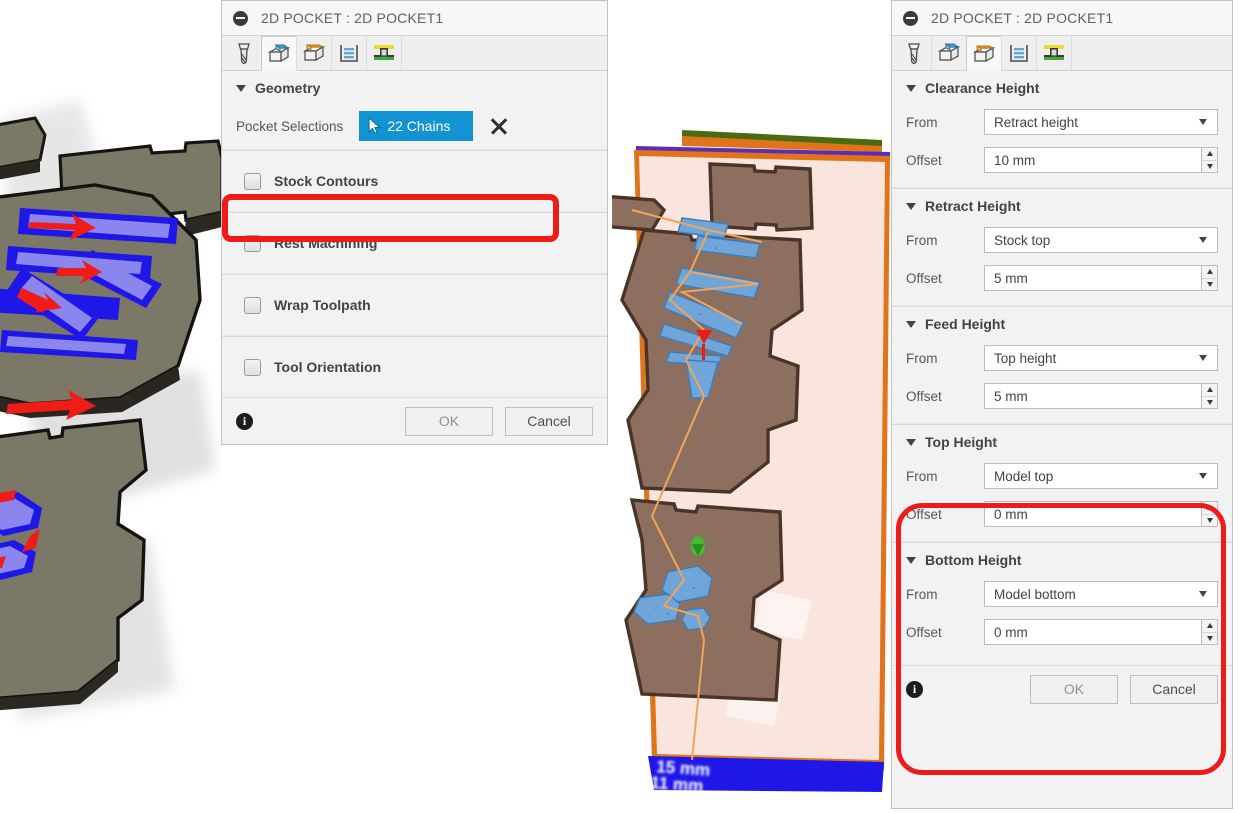 The height and width of the screenshot is (813, 1240). I want to click on feed-offset-row: Offset 5 mm, so click(1062, 396).